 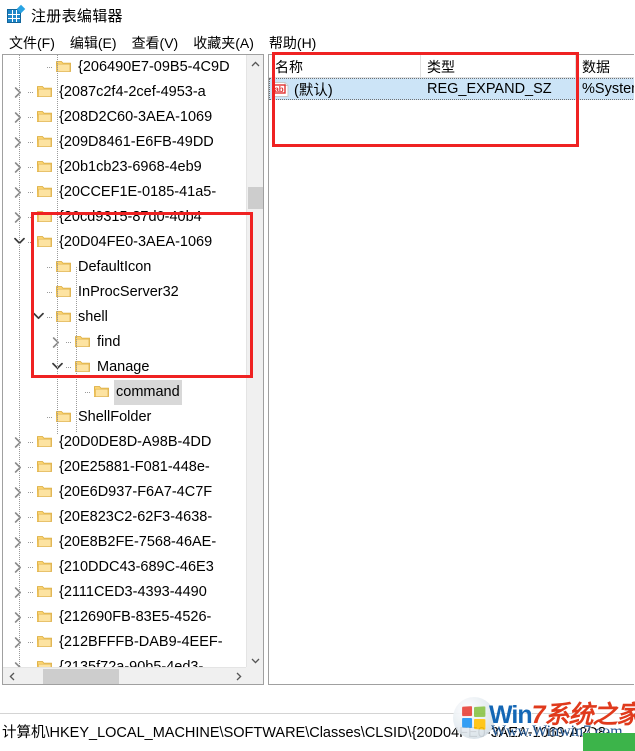 I want to click on values-column-header: 名称 类型 数据, so click(x=451, y=66).